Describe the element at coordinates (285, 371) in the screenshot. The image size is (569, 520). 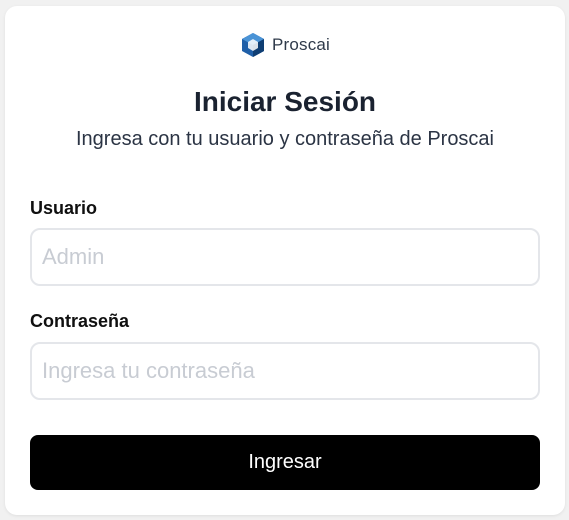
I see `password-input` at that location.